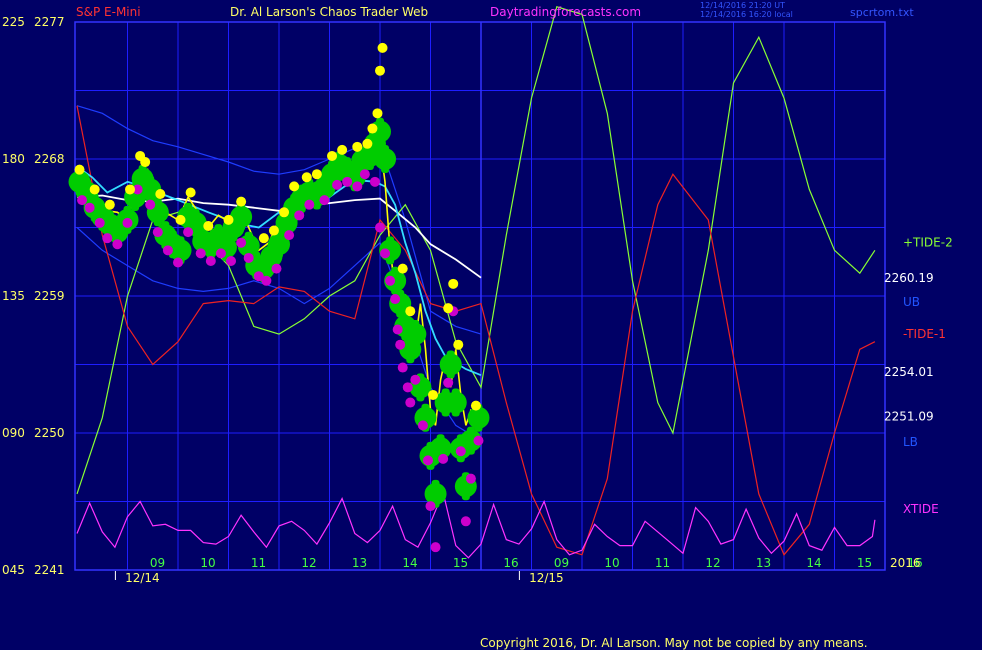 The image size is (982, 650). I want to click on header-symbol: S&P E-Mini, so click(108, 12).